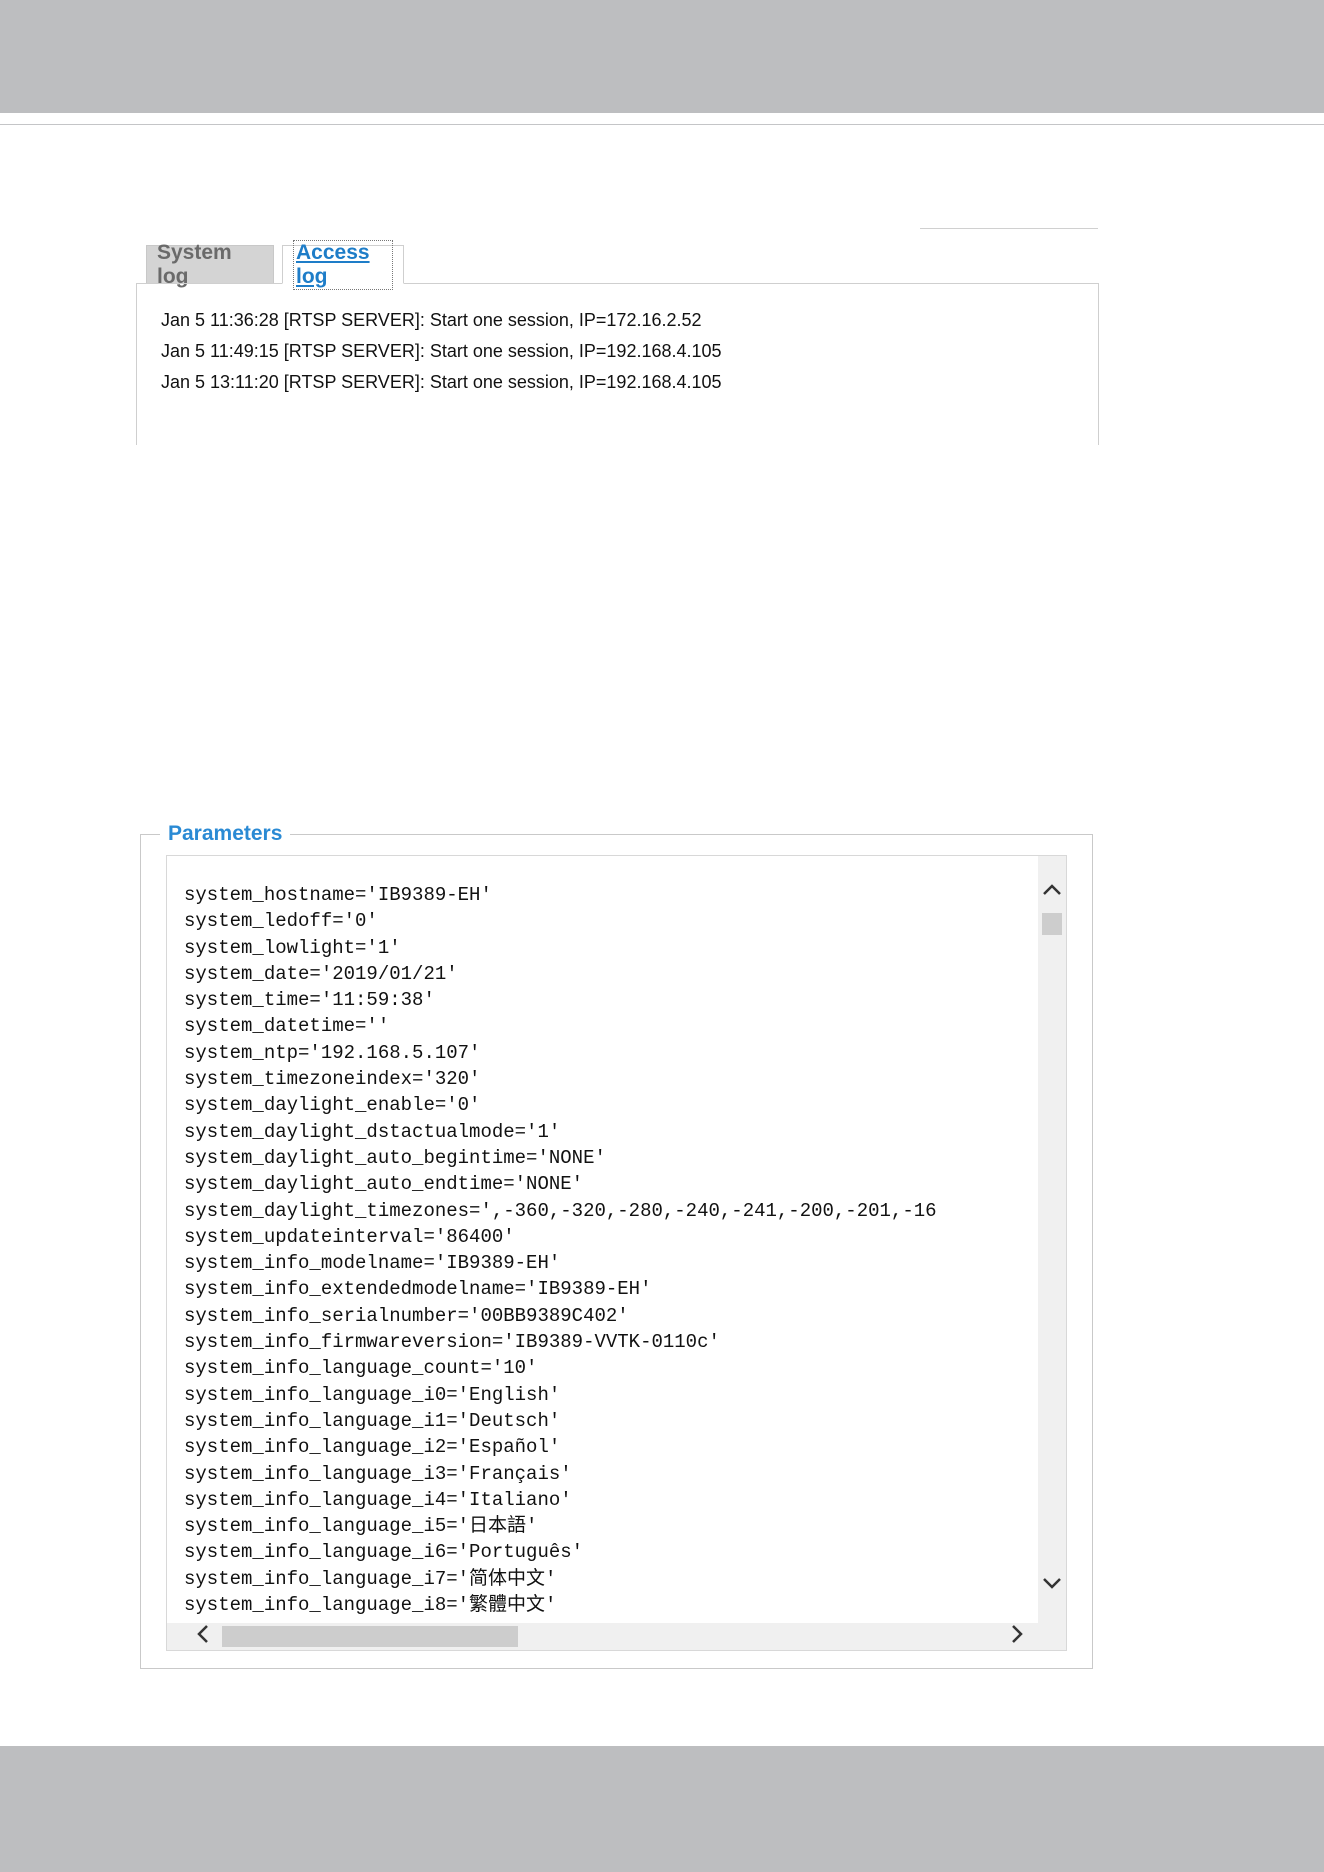 This screenshot has height=1872, width=1324. What do you see at coordinates (1009, 228) in the screenshot?
I see `tab-strip-line` at bounding box center [1009, 228].